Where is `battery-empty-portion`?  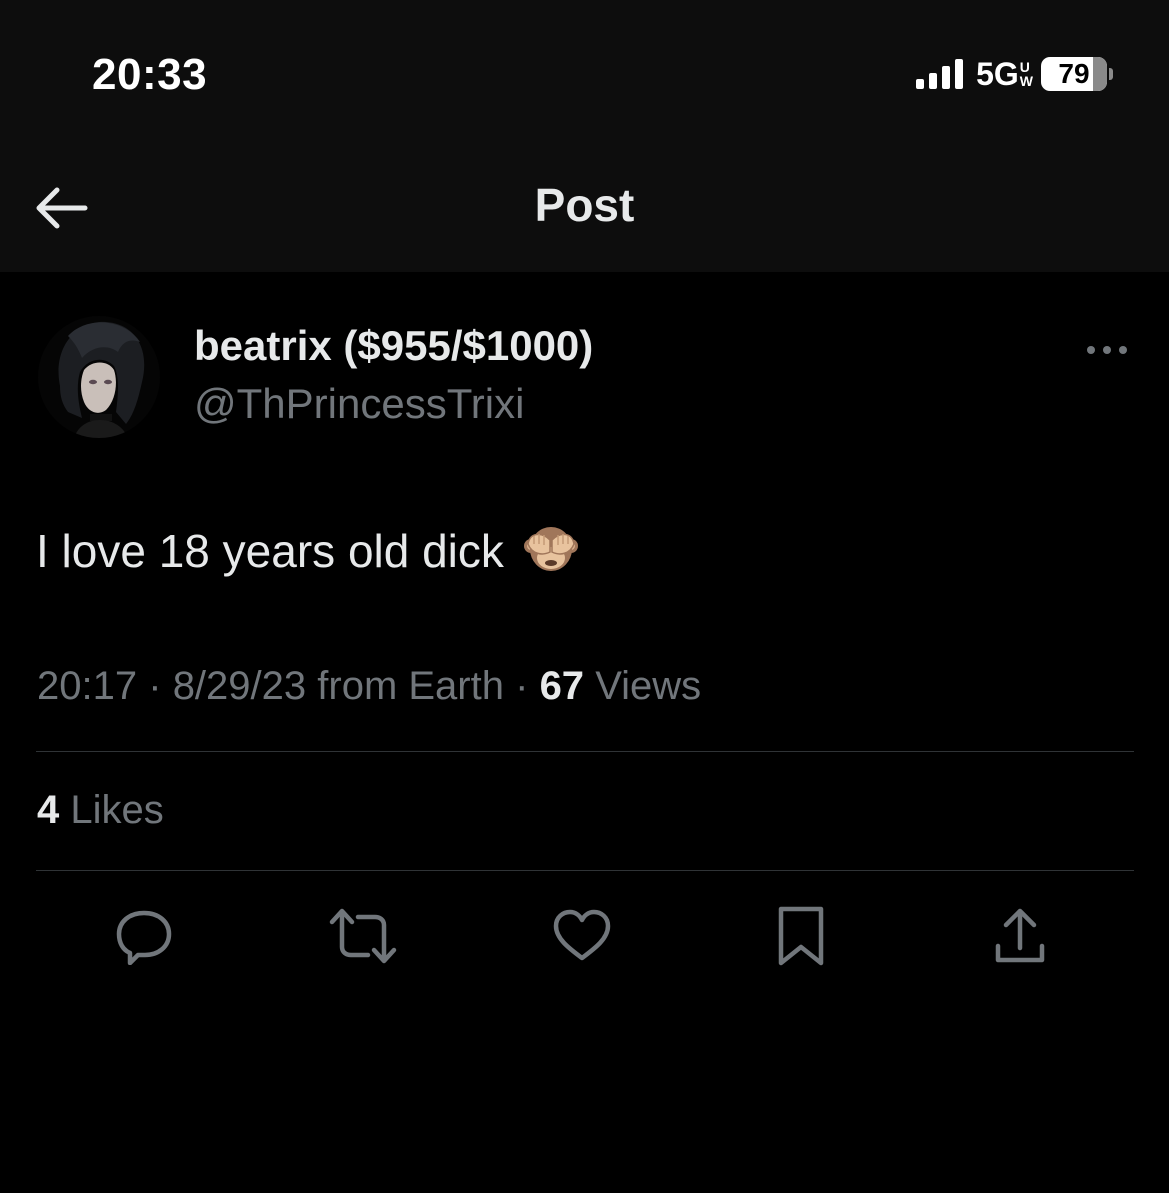 battery-empty-portion is located at coordinates (1100, 74).